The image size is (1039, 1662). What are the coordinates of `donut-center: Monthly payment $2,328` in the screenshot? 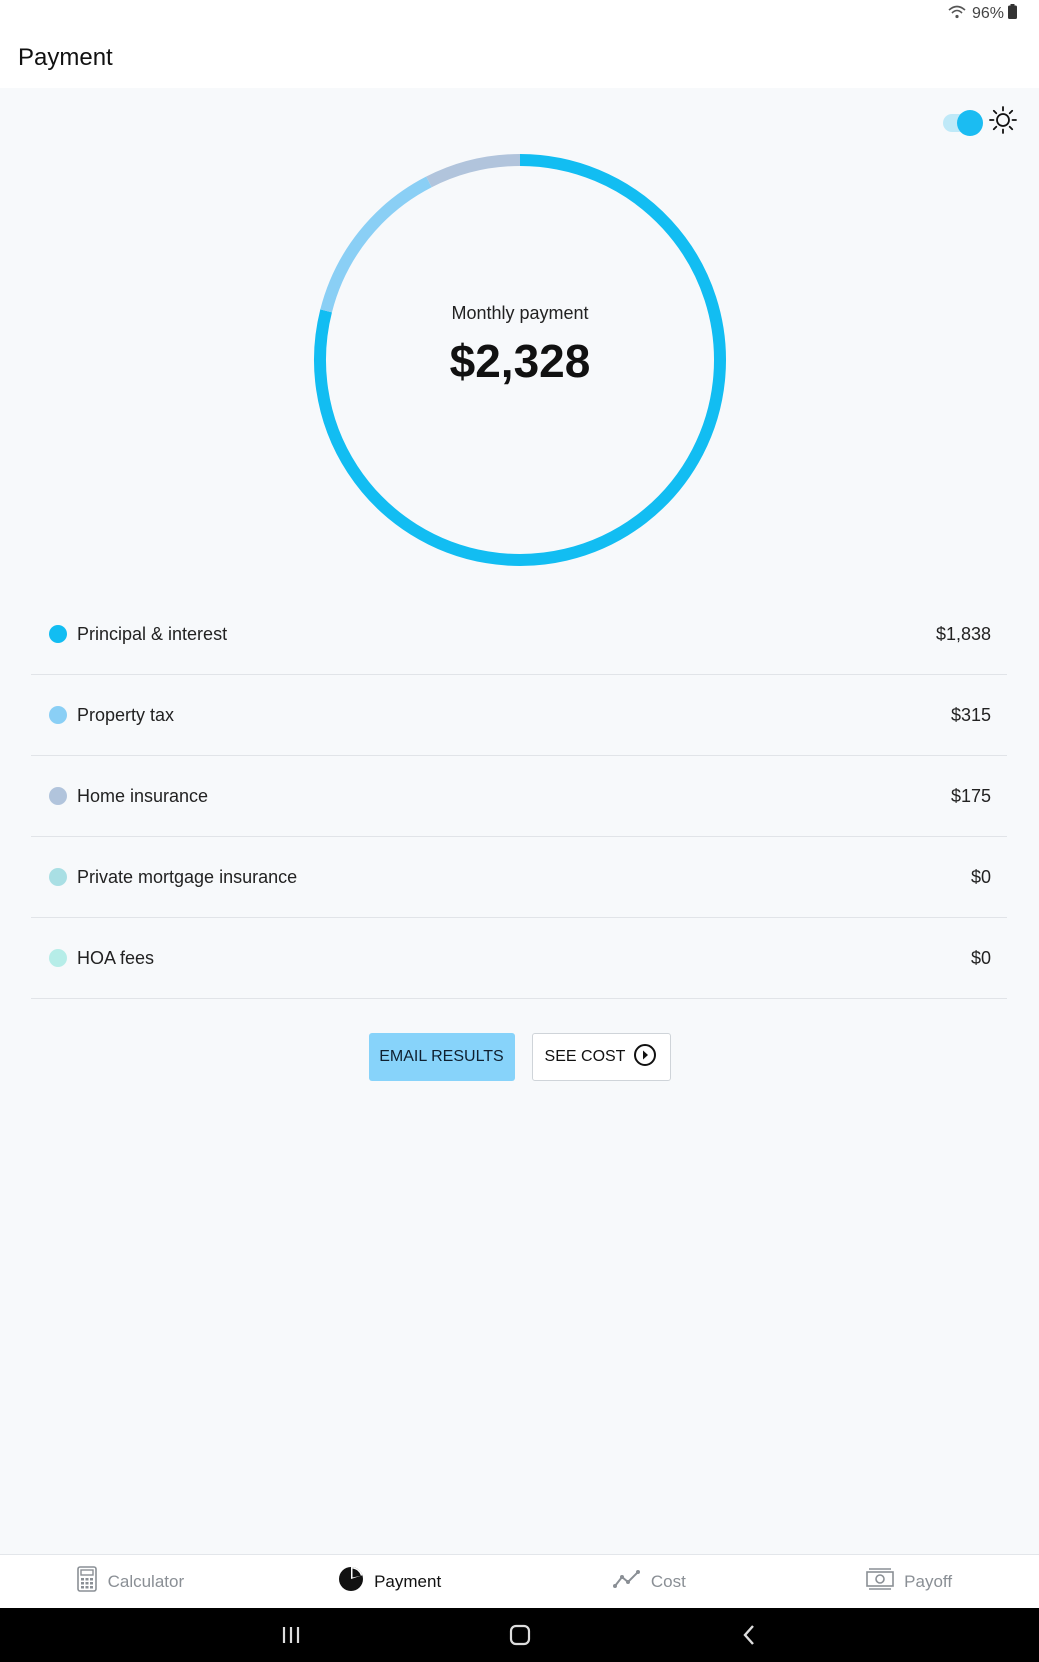 It's located at (520, 360).